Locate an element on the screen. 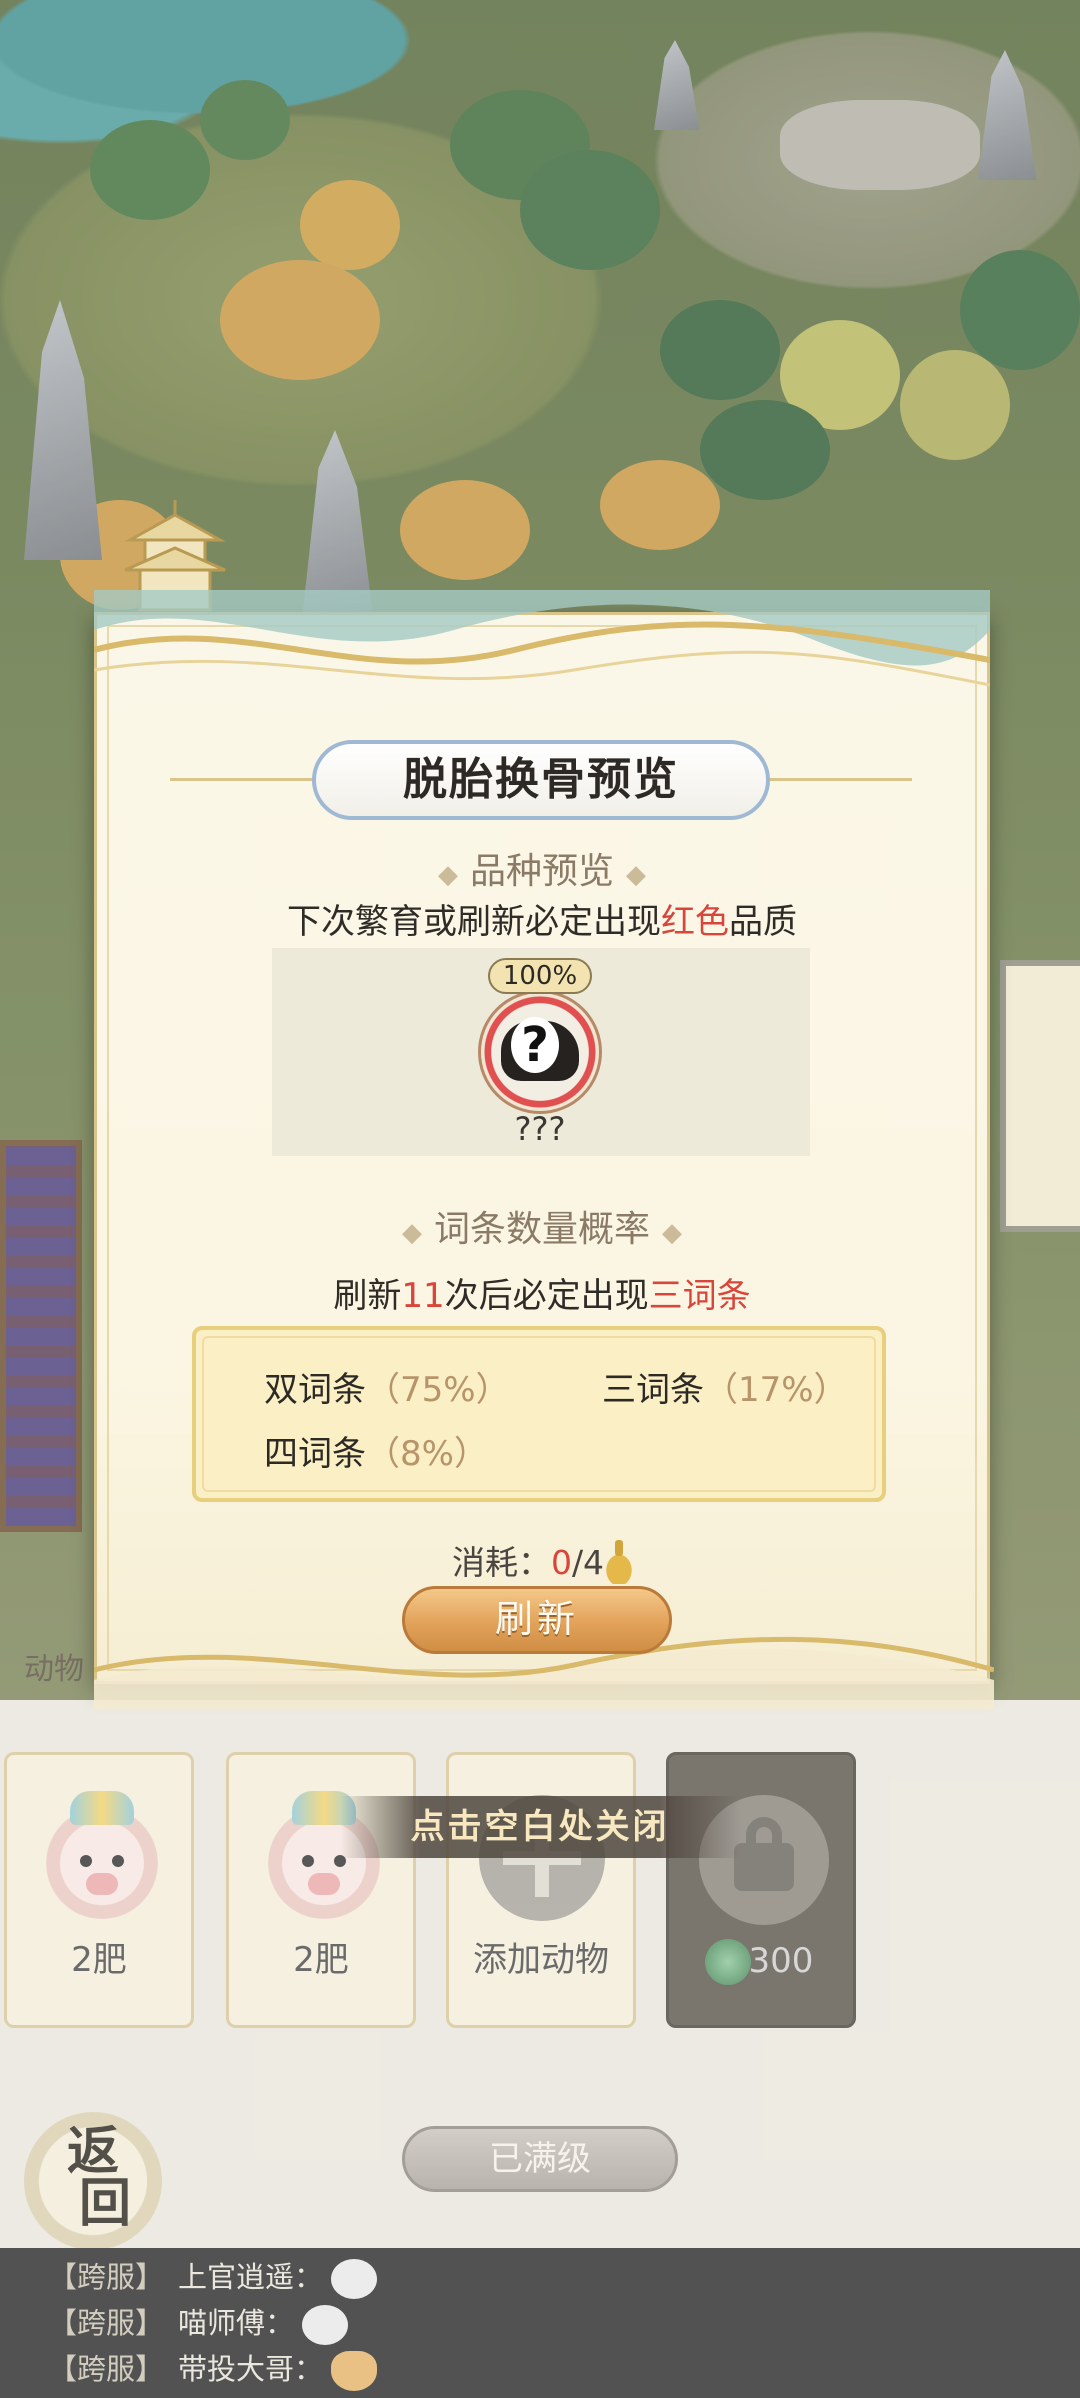  trait-count-heading: ◆ 词条数量概率 ◆ is located at coordinates (541, 1229).